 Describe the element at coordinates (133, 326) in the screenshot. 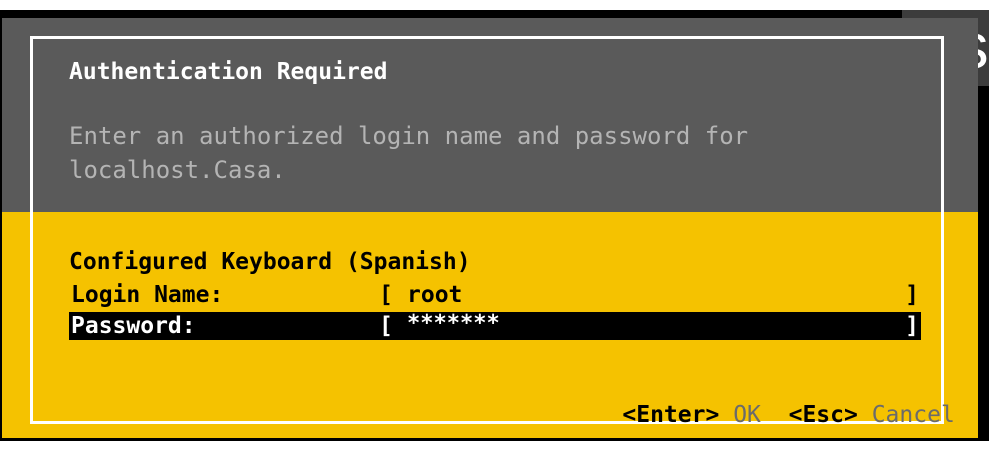

I see `password-label: Password:` at that location.